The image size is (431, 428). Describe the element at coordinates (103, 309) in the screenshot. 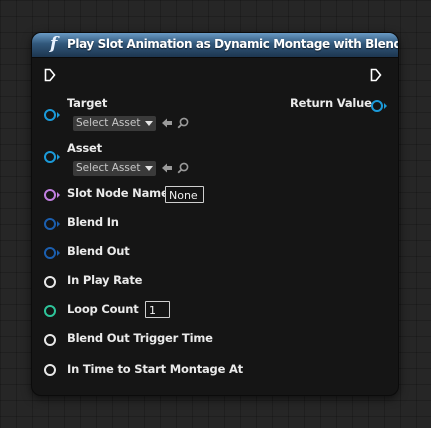

I see `loop-count-label: Loop Count` at that location.